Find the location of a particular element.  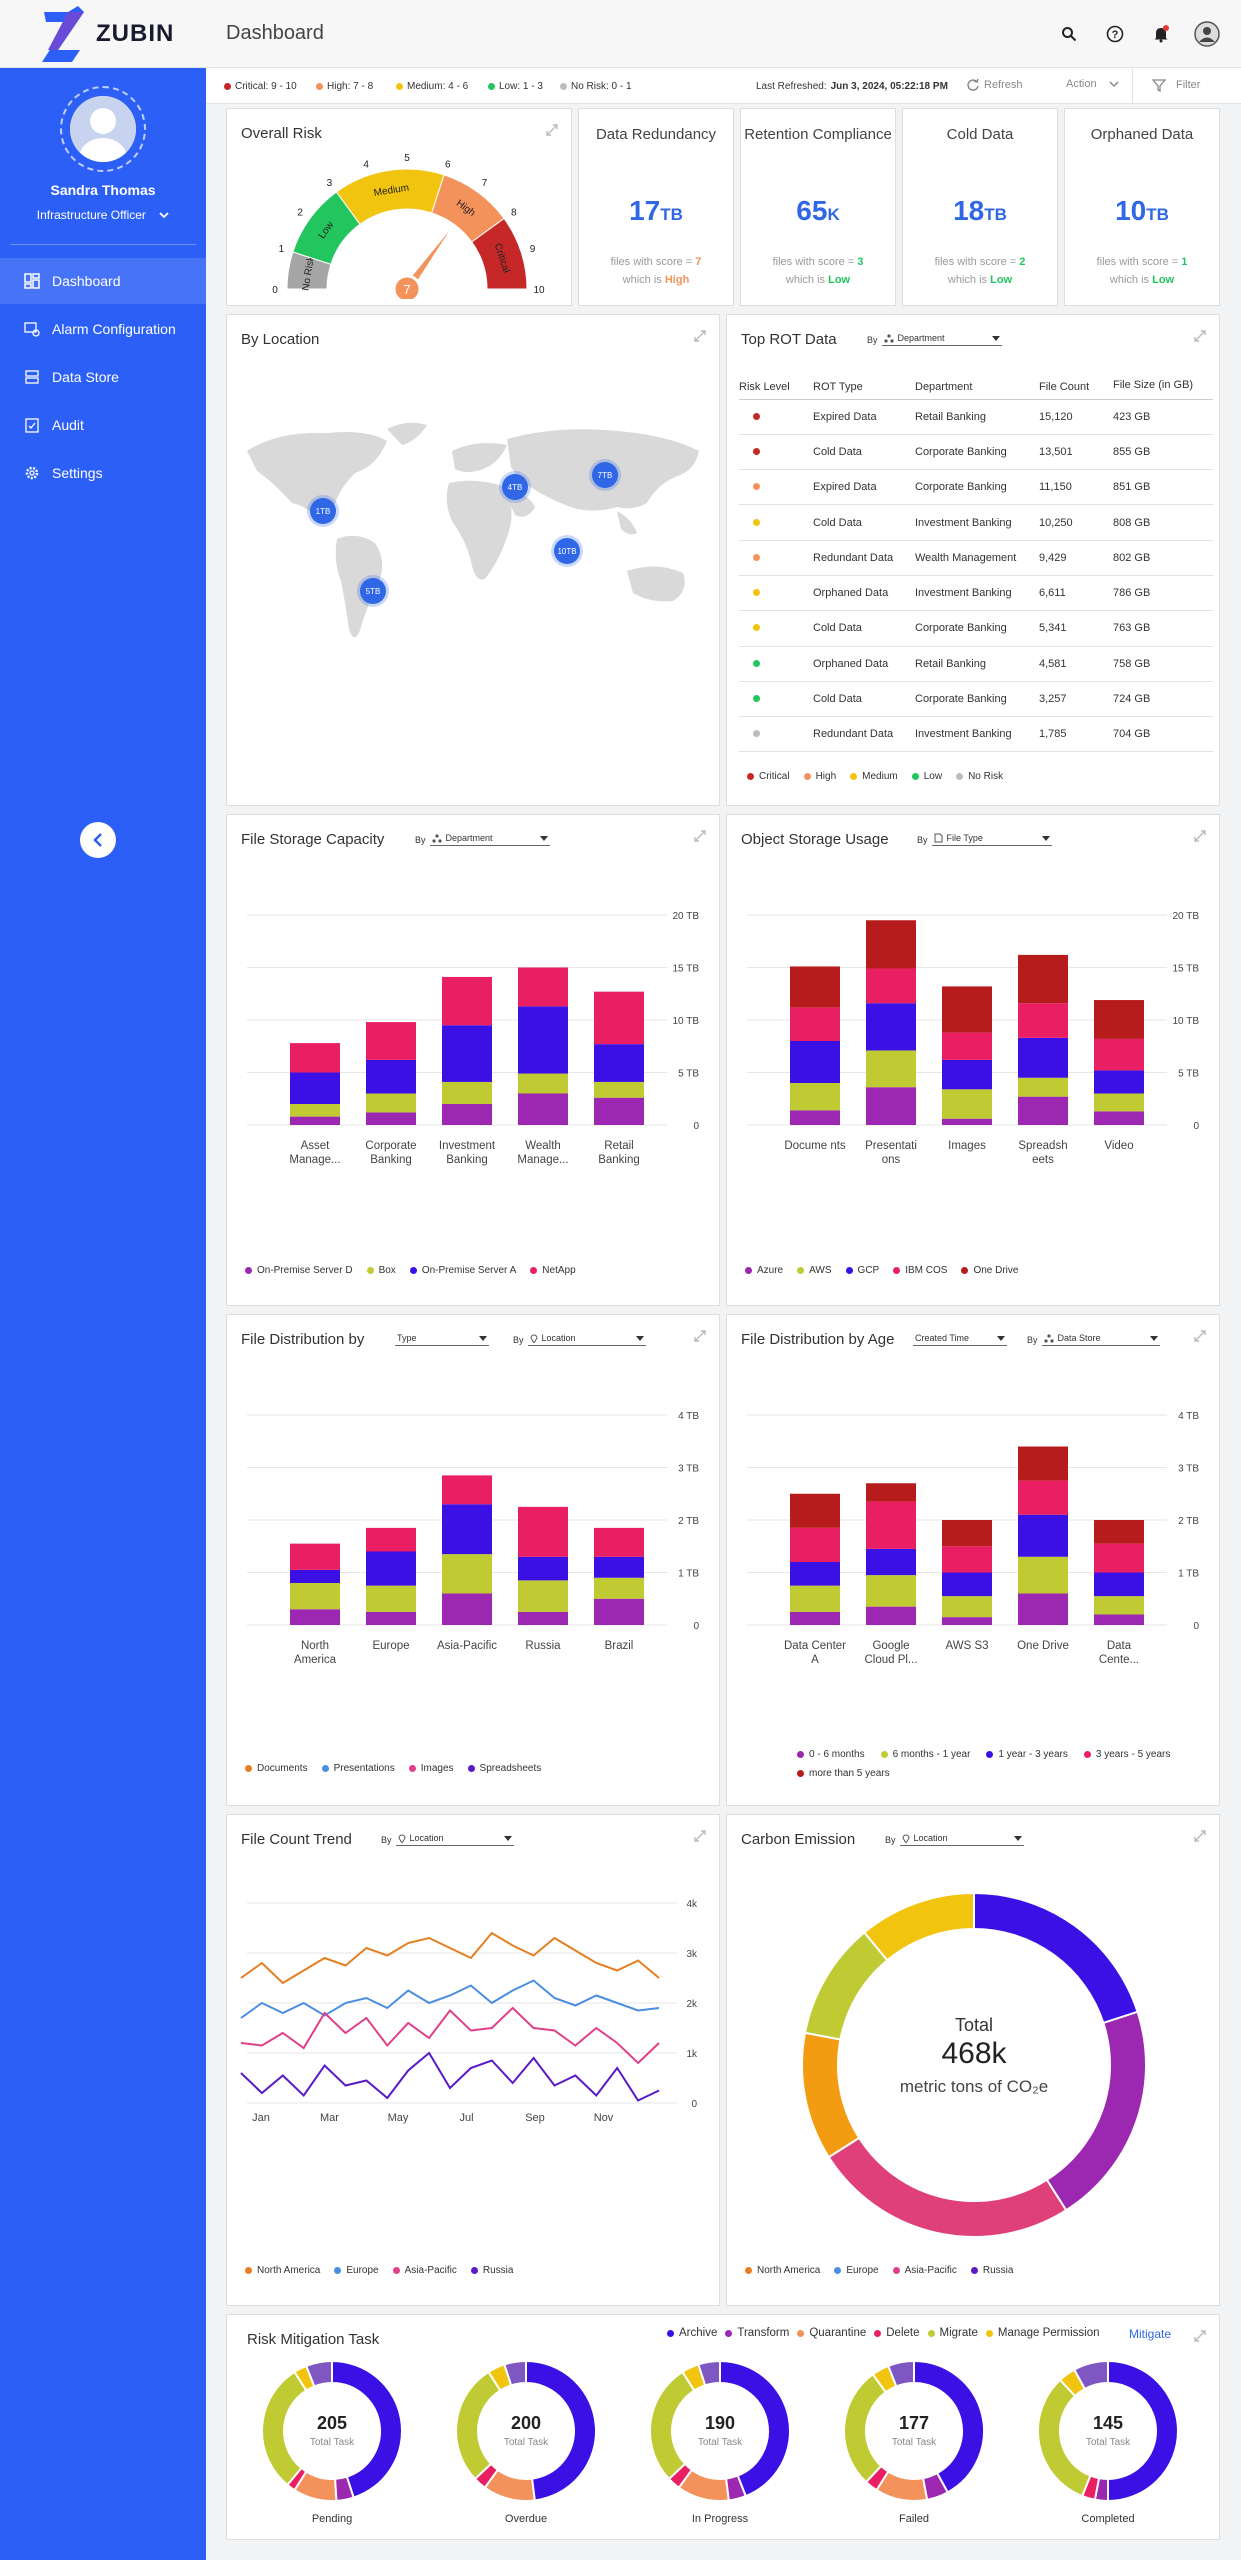

map-location-marker: 7TB is located at coordinates (605, 475).